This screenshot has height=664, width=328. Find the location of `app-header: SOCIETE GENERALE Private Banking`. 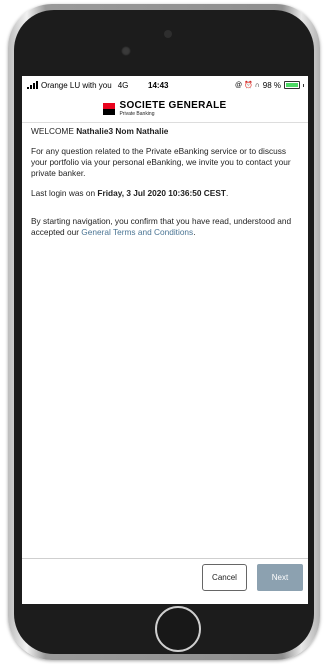

app-header: SOCIETE GENERALE Private Banking is located at coordinates (165, 109).